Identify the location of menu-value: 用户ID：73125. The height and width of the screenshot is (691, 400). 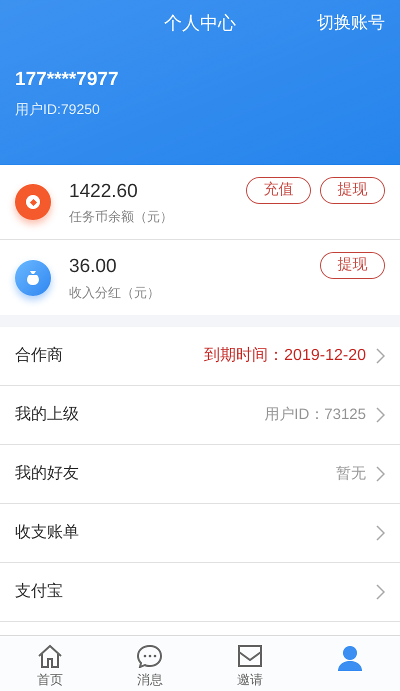
(315, 414).